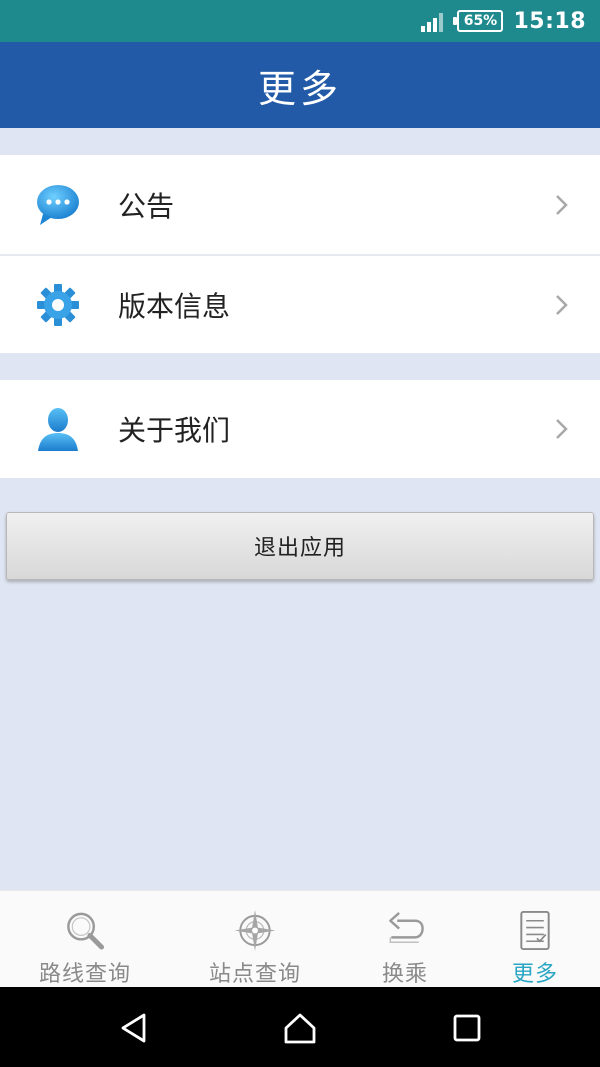 The width and height of the screenshot is (600, 1067). I want to click on battery-level: 65%, so click(480, 21).